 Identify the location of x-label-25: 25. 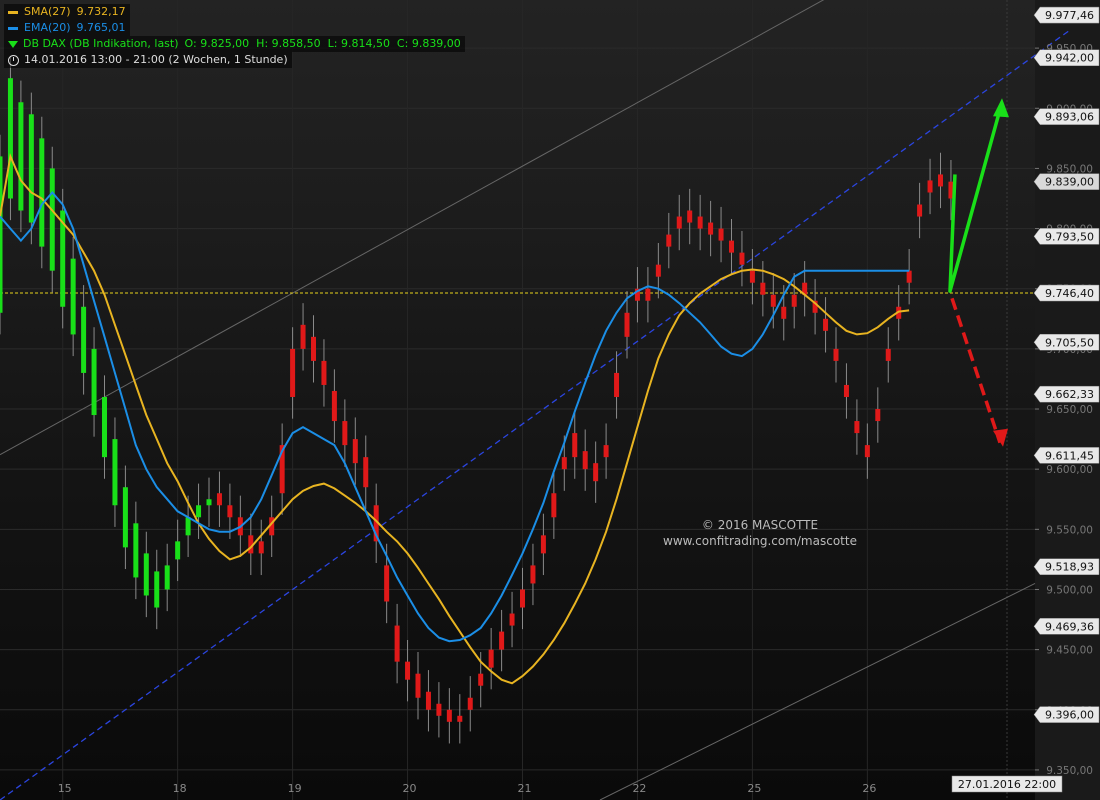
(754, 788).